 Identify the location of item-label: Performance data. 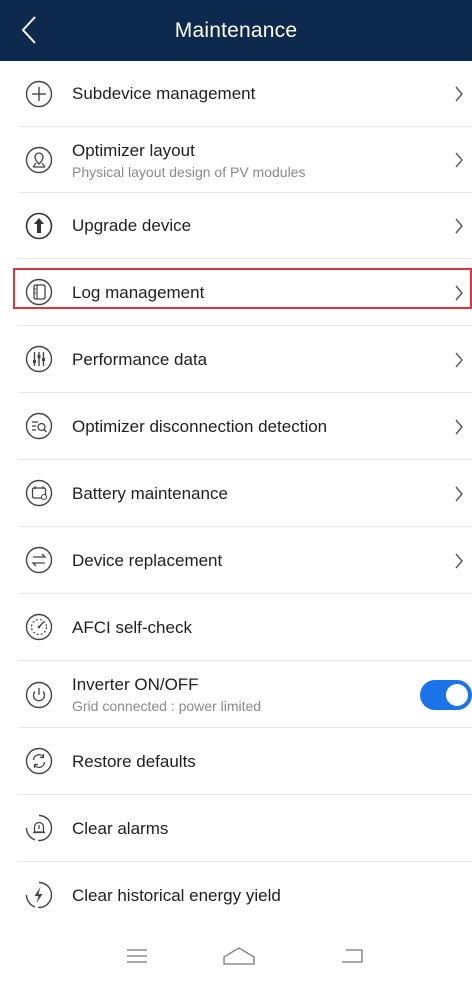
(140, 359).